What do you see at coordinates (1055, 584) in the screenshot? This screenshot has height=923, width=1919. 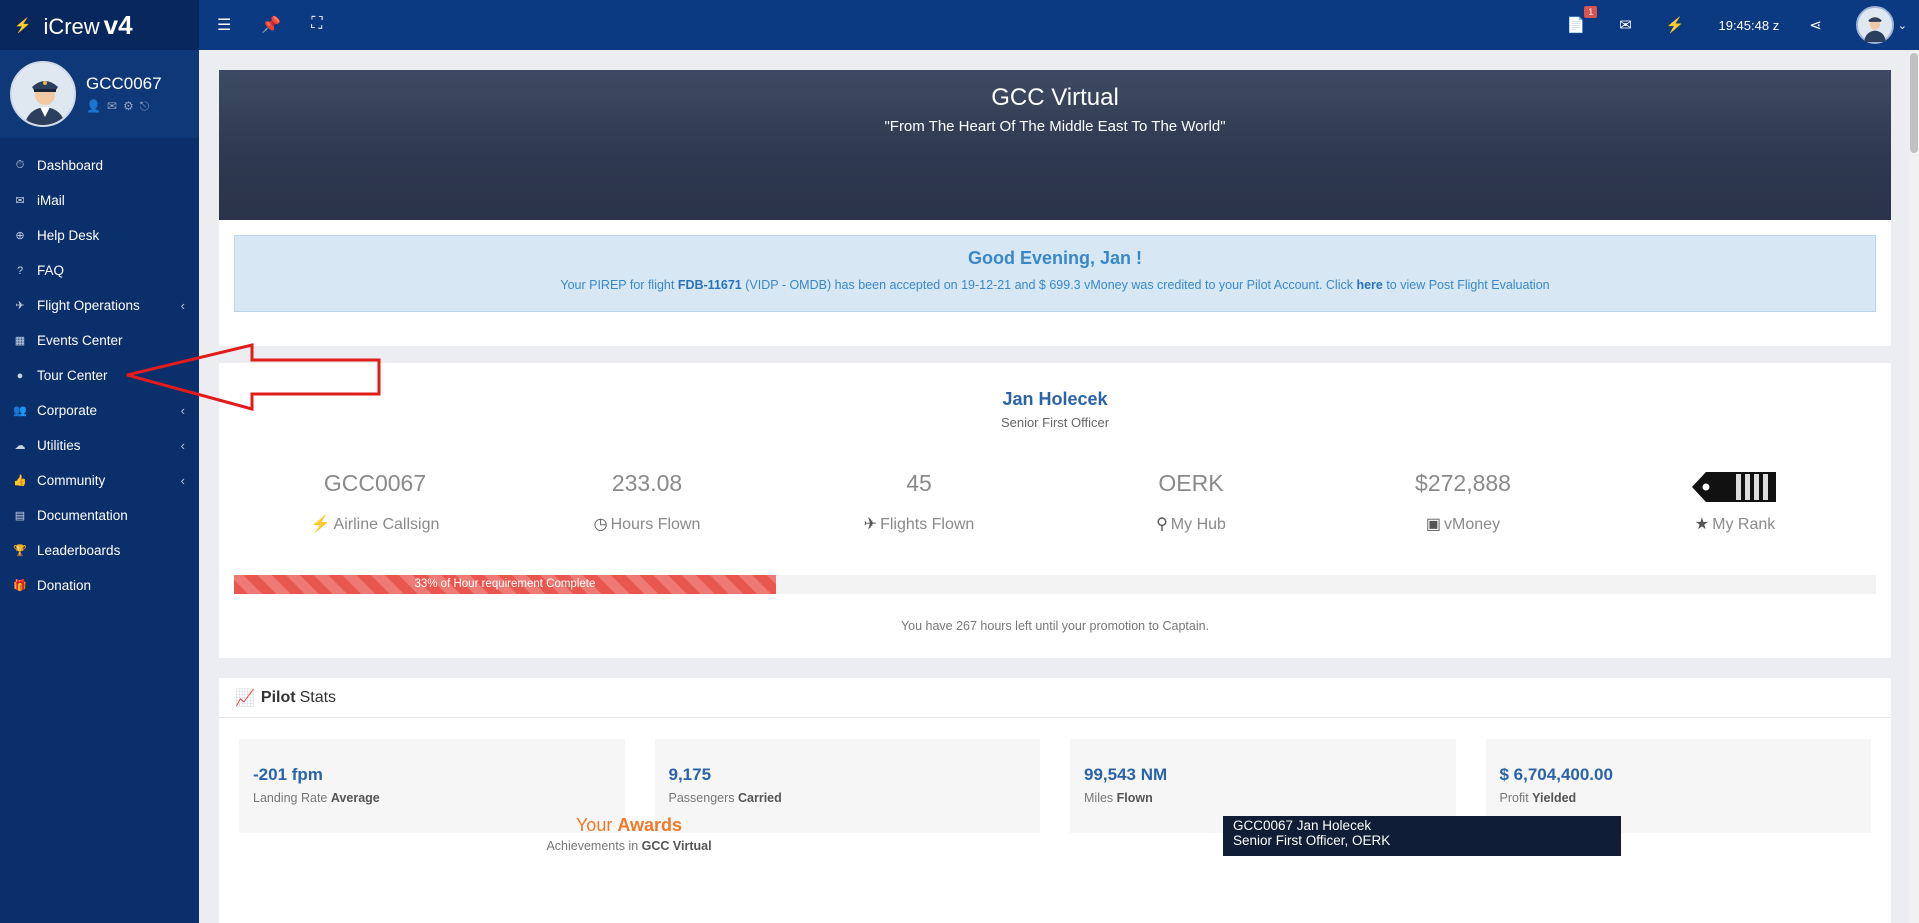 I see `hour-progress-bar: 33% of Hour requirement Complete` at bounding box center [1055, 584].